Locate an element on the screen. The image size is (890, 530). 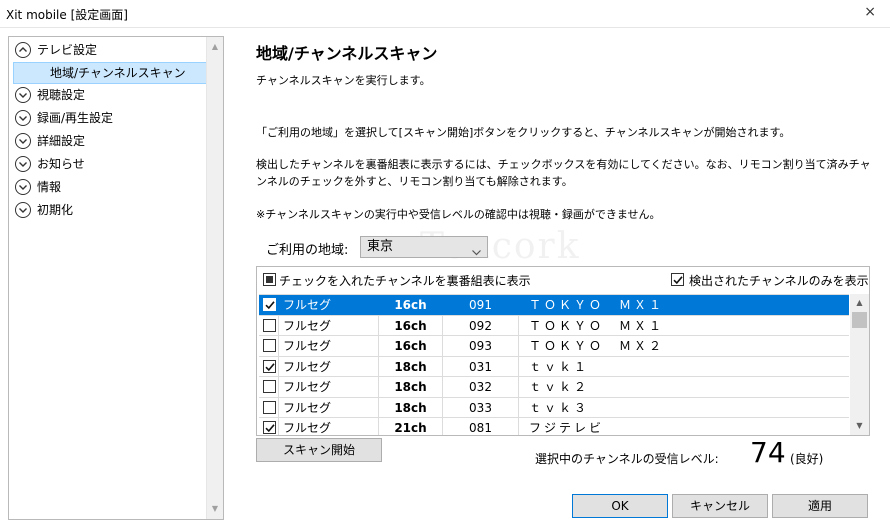
cell-station-name: ｔｖｋ３ is located at coordinates (559, 407).